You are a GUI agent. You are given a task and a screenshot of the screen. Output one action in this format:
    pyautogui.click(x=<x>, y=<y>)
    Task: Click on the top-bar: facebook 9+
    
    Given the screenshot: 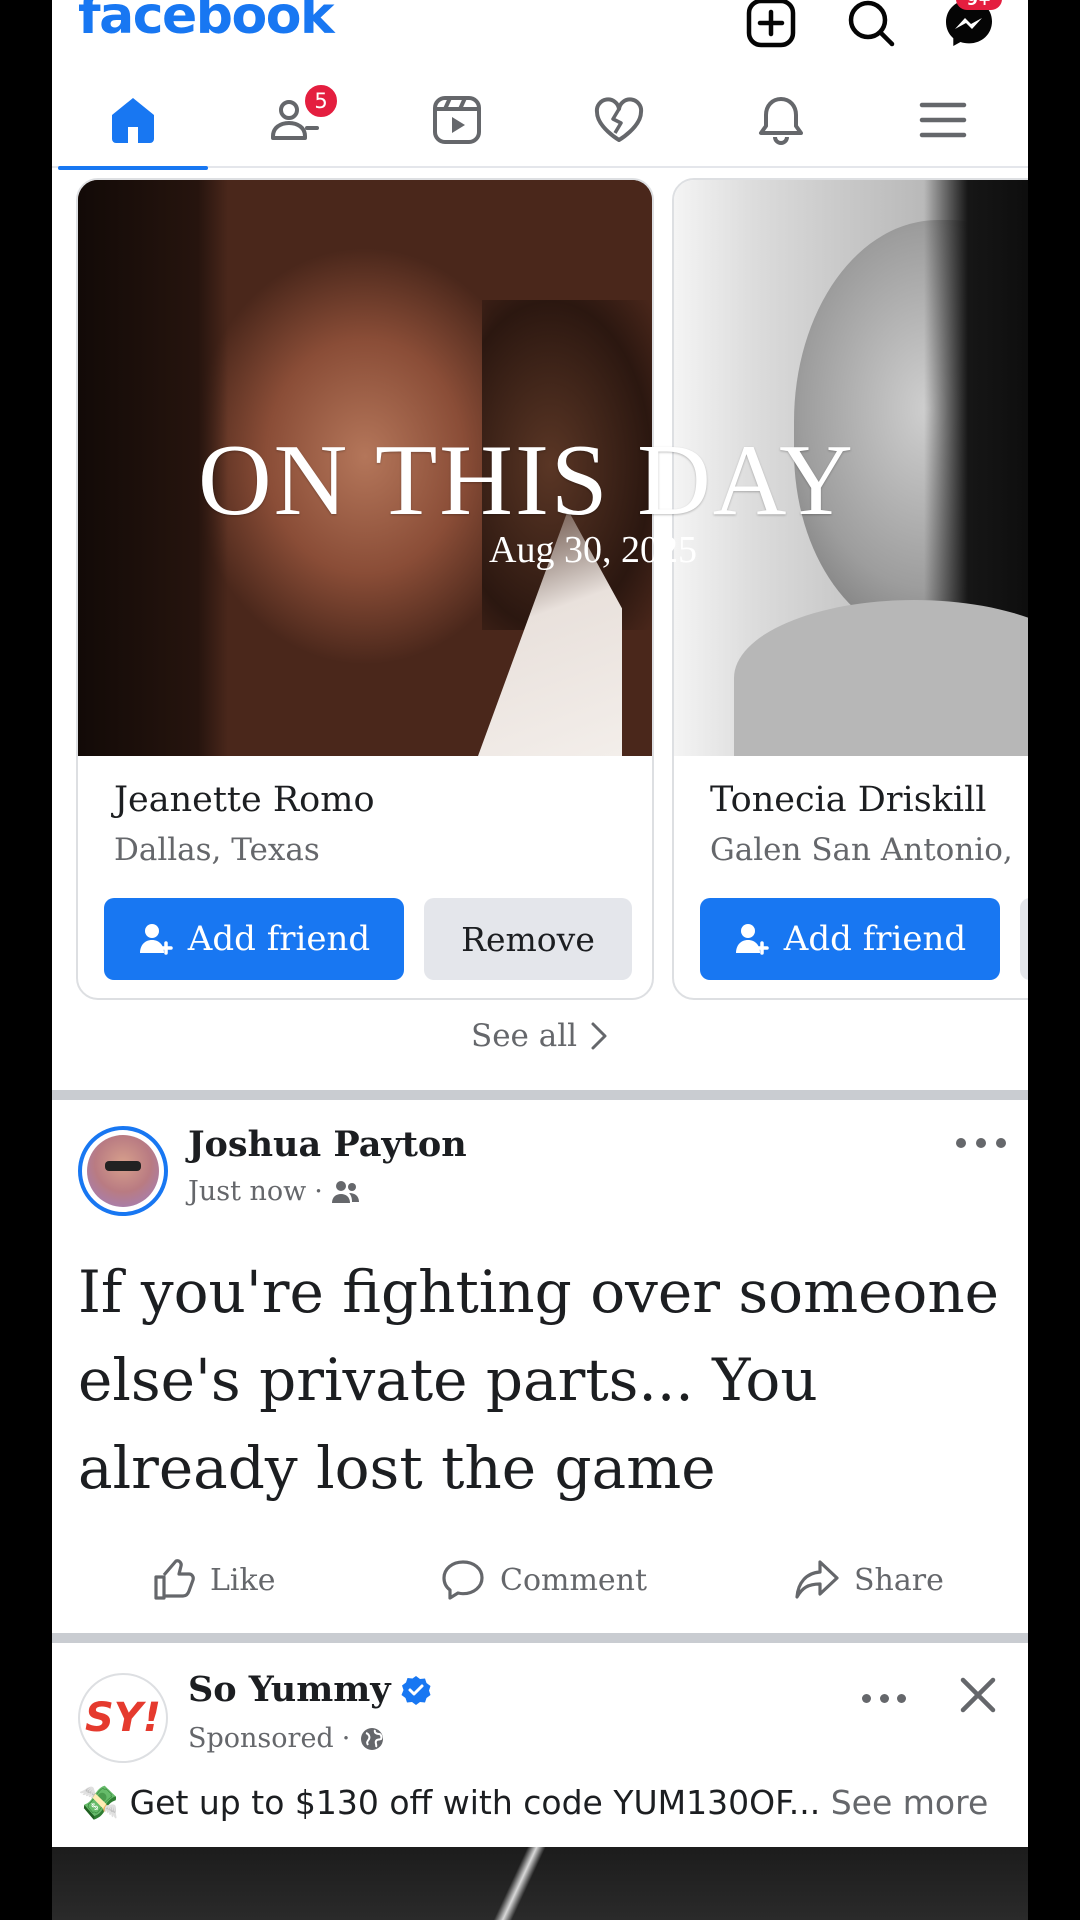 What is the action you would take?
    pyautogui.click(x=540, y=30)
    